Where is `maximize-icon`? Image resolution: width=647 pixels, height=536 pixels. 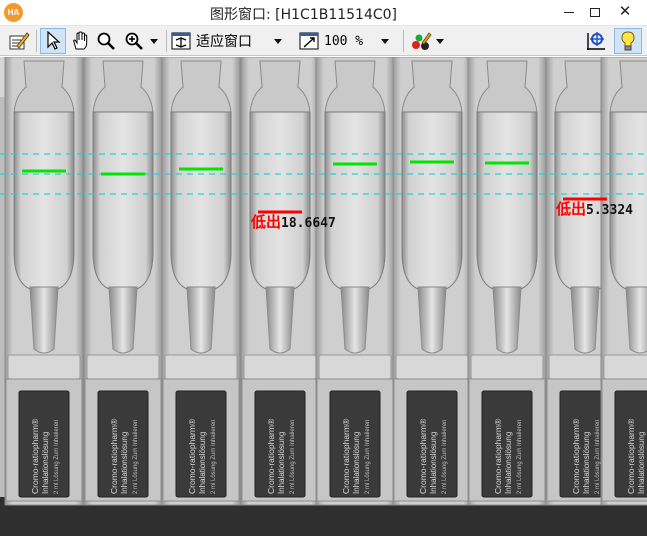 maximize-icon is located at coordinates (595, 12).